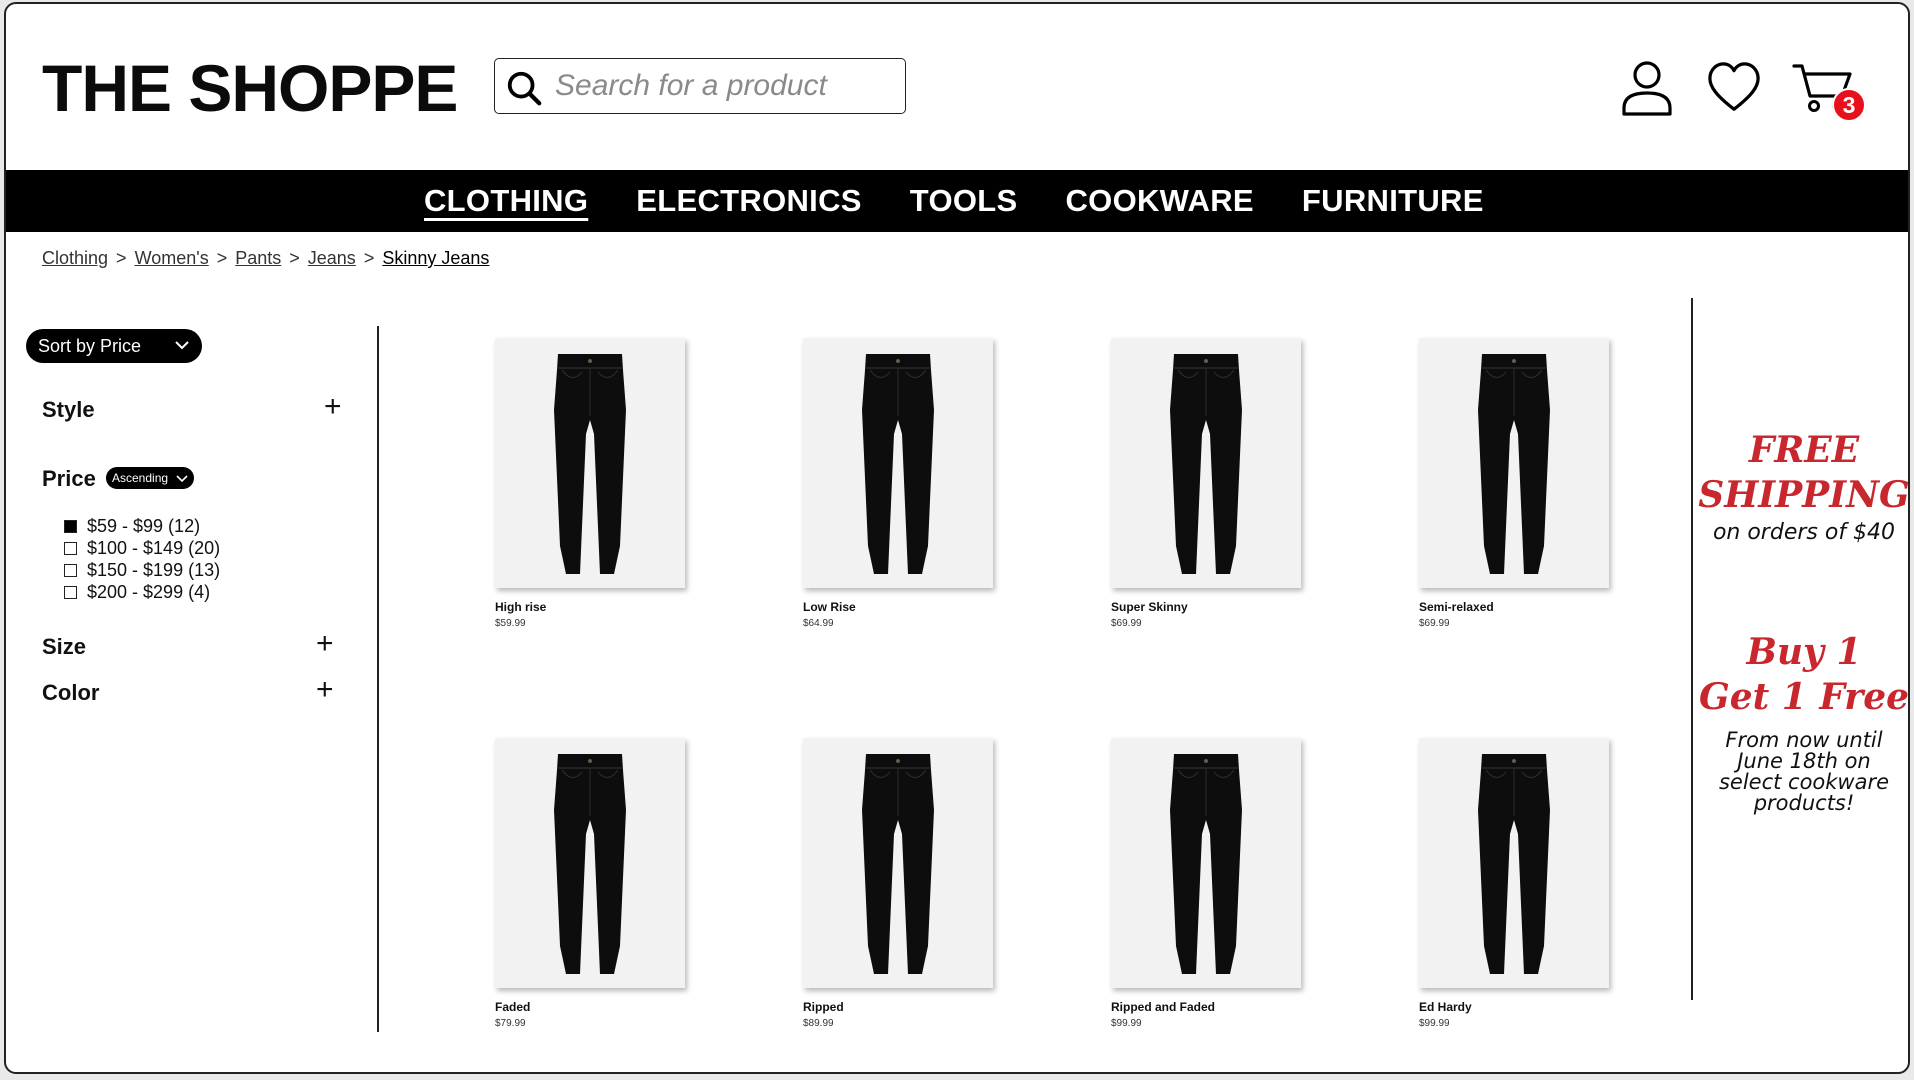  I want to click on breadcrumb-skinny-jeans: Skinny Jeans, so click(435, 258).